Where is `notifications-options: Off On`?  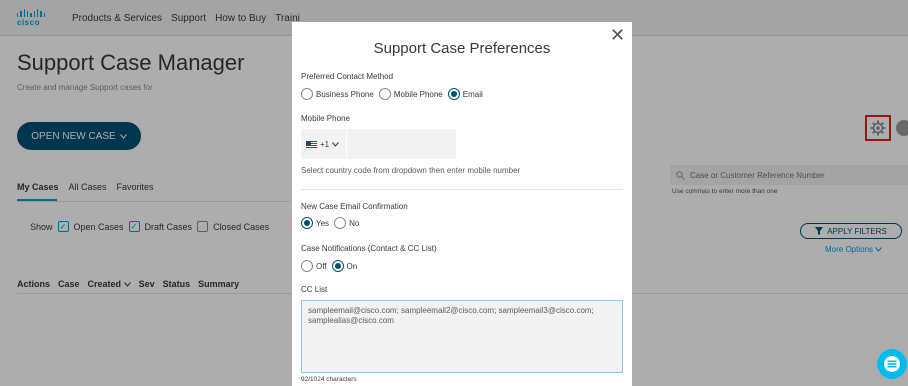
notifications-options: Off On is located at coordinates (329, 266).